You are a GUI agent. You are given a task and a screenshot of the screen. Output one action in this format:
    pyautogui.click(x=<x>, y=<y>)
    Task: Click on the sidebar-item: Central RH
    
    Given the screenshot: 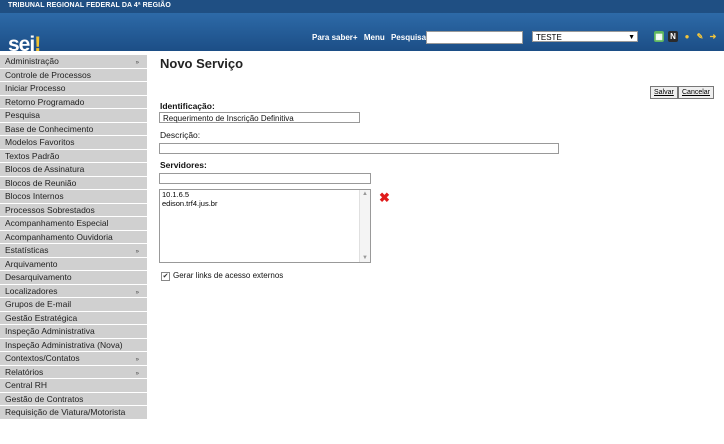 What is the action you would take?
    pyautogui.click(x=73, y=386)
    